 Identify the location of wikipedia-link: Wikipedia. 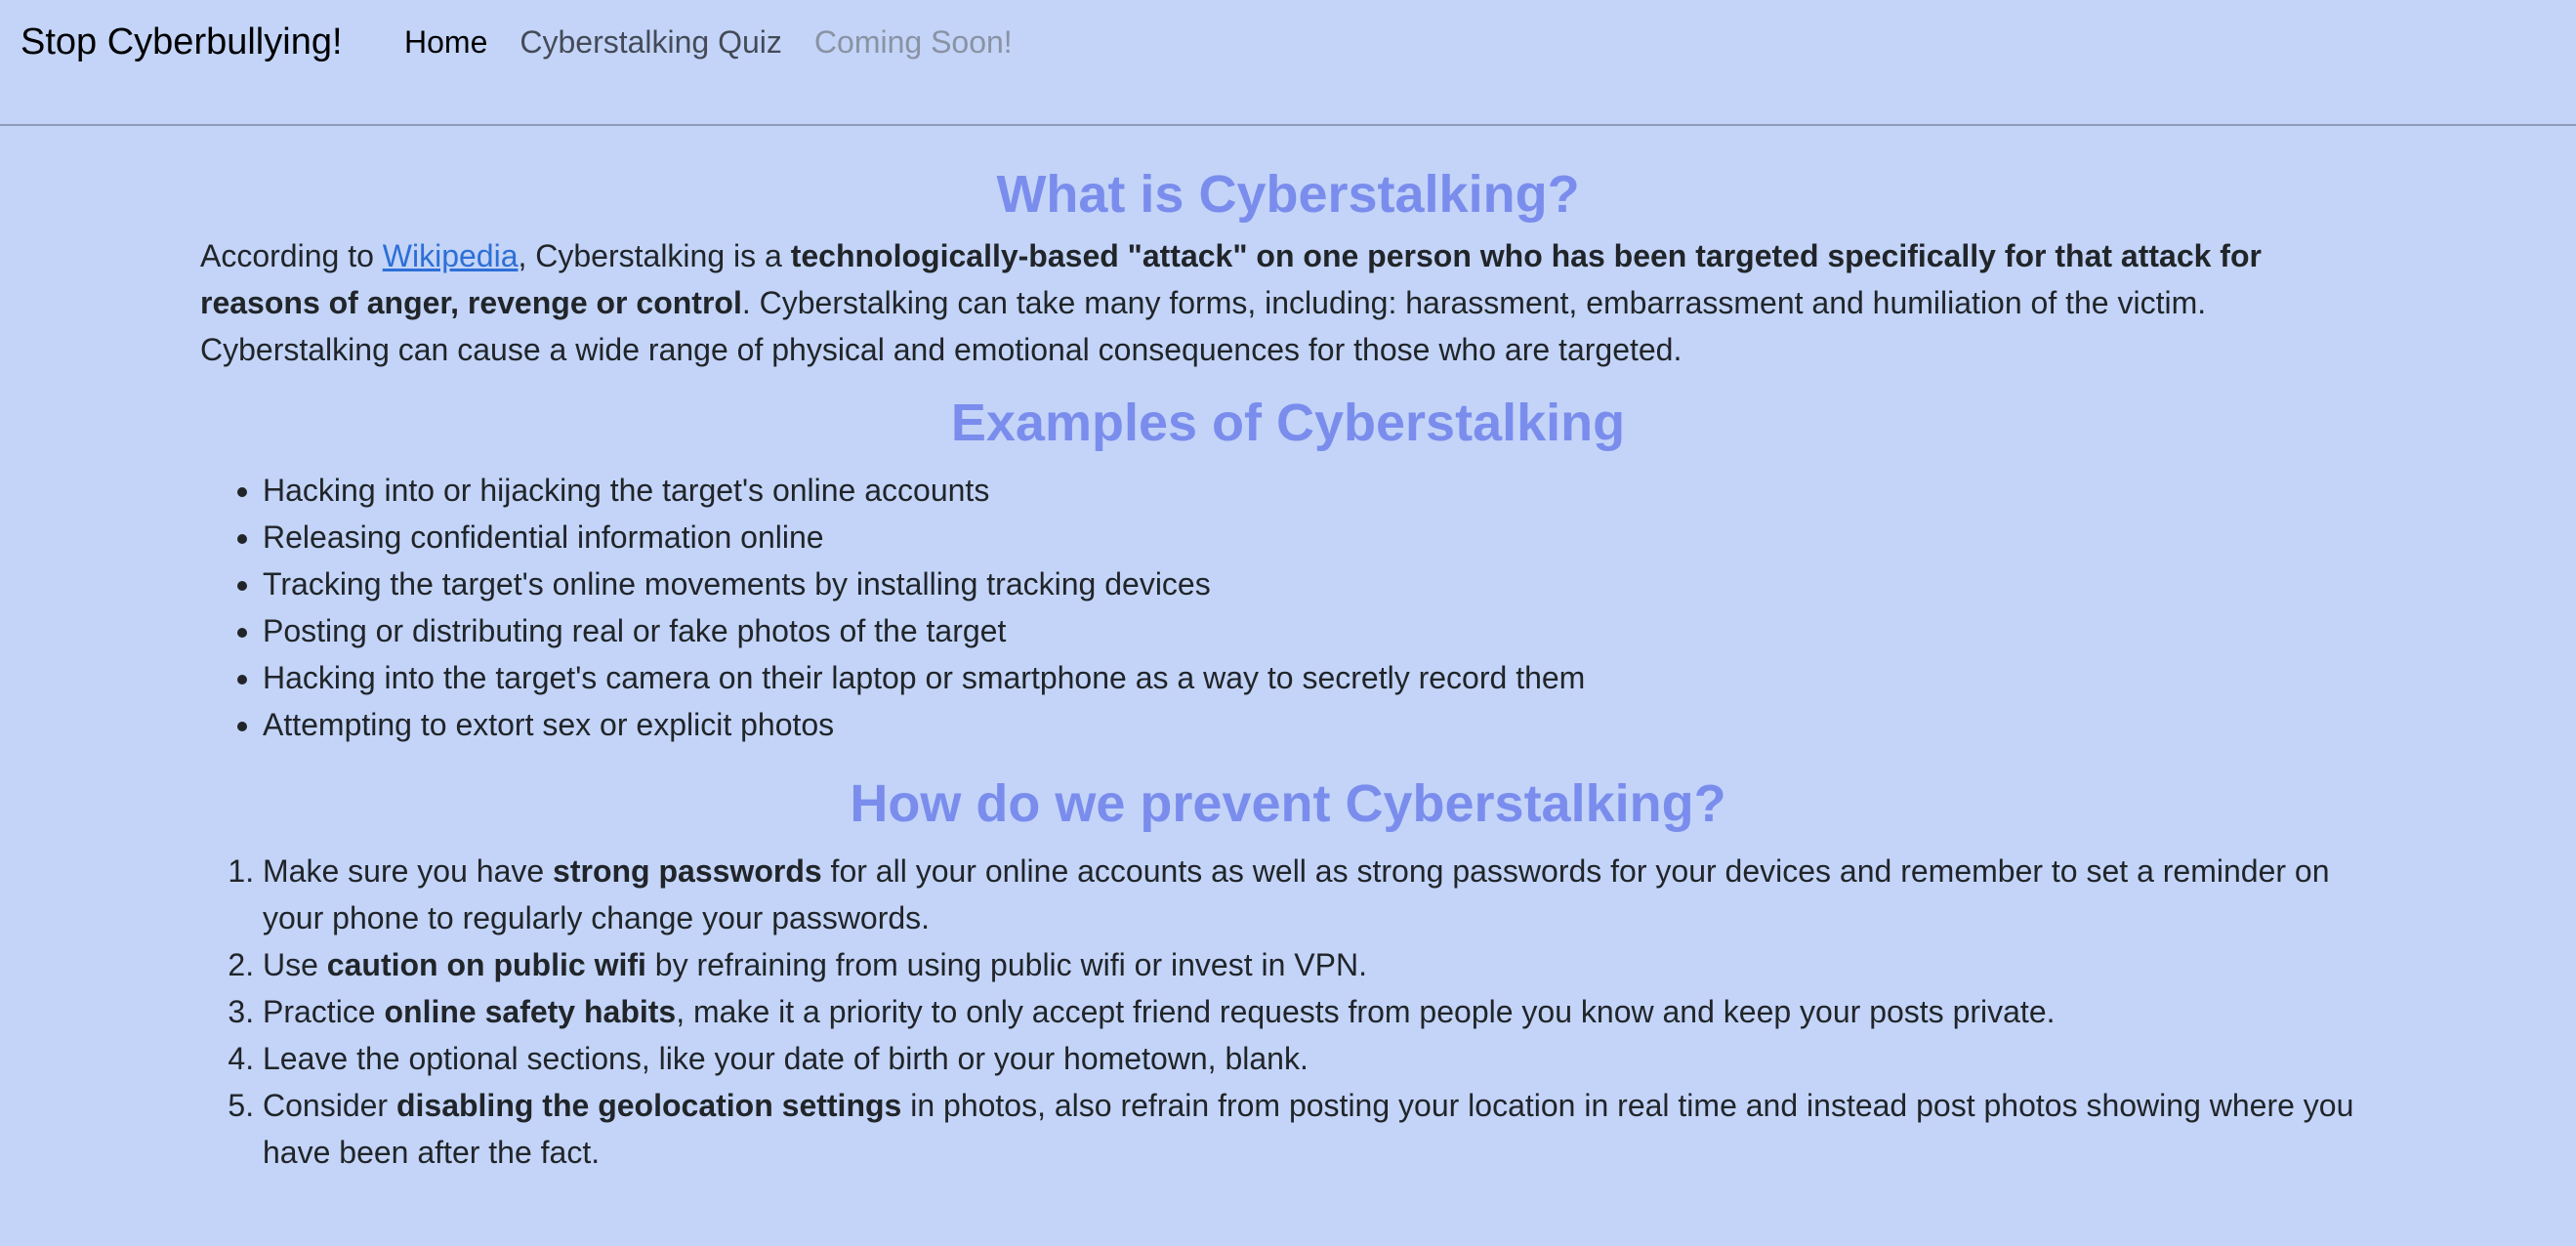
(451, 255).